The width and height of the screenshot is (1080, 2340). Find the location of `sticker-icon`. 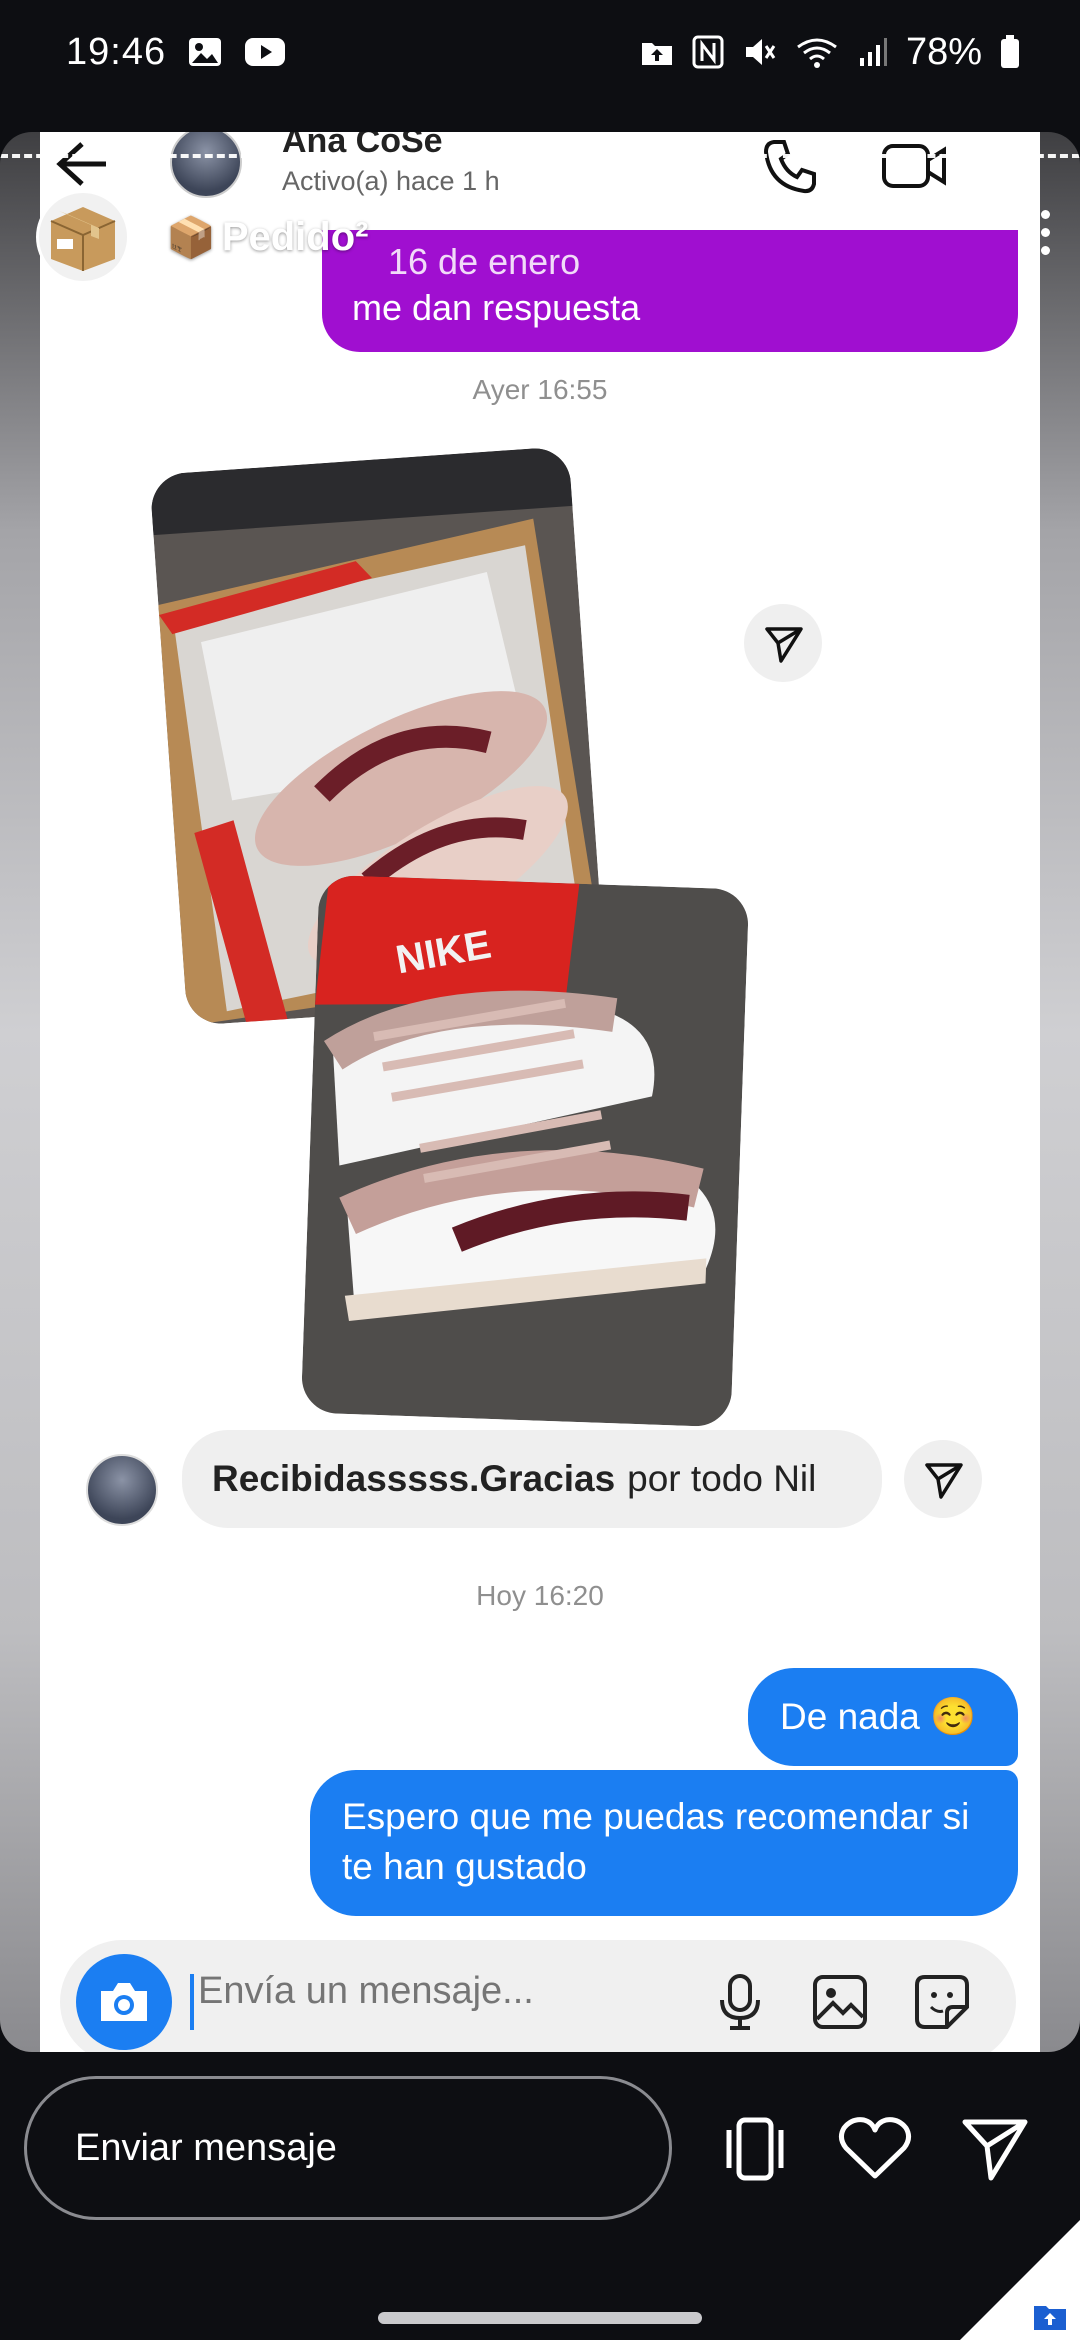

sticker-icon is located at coordinates (942, 2002).